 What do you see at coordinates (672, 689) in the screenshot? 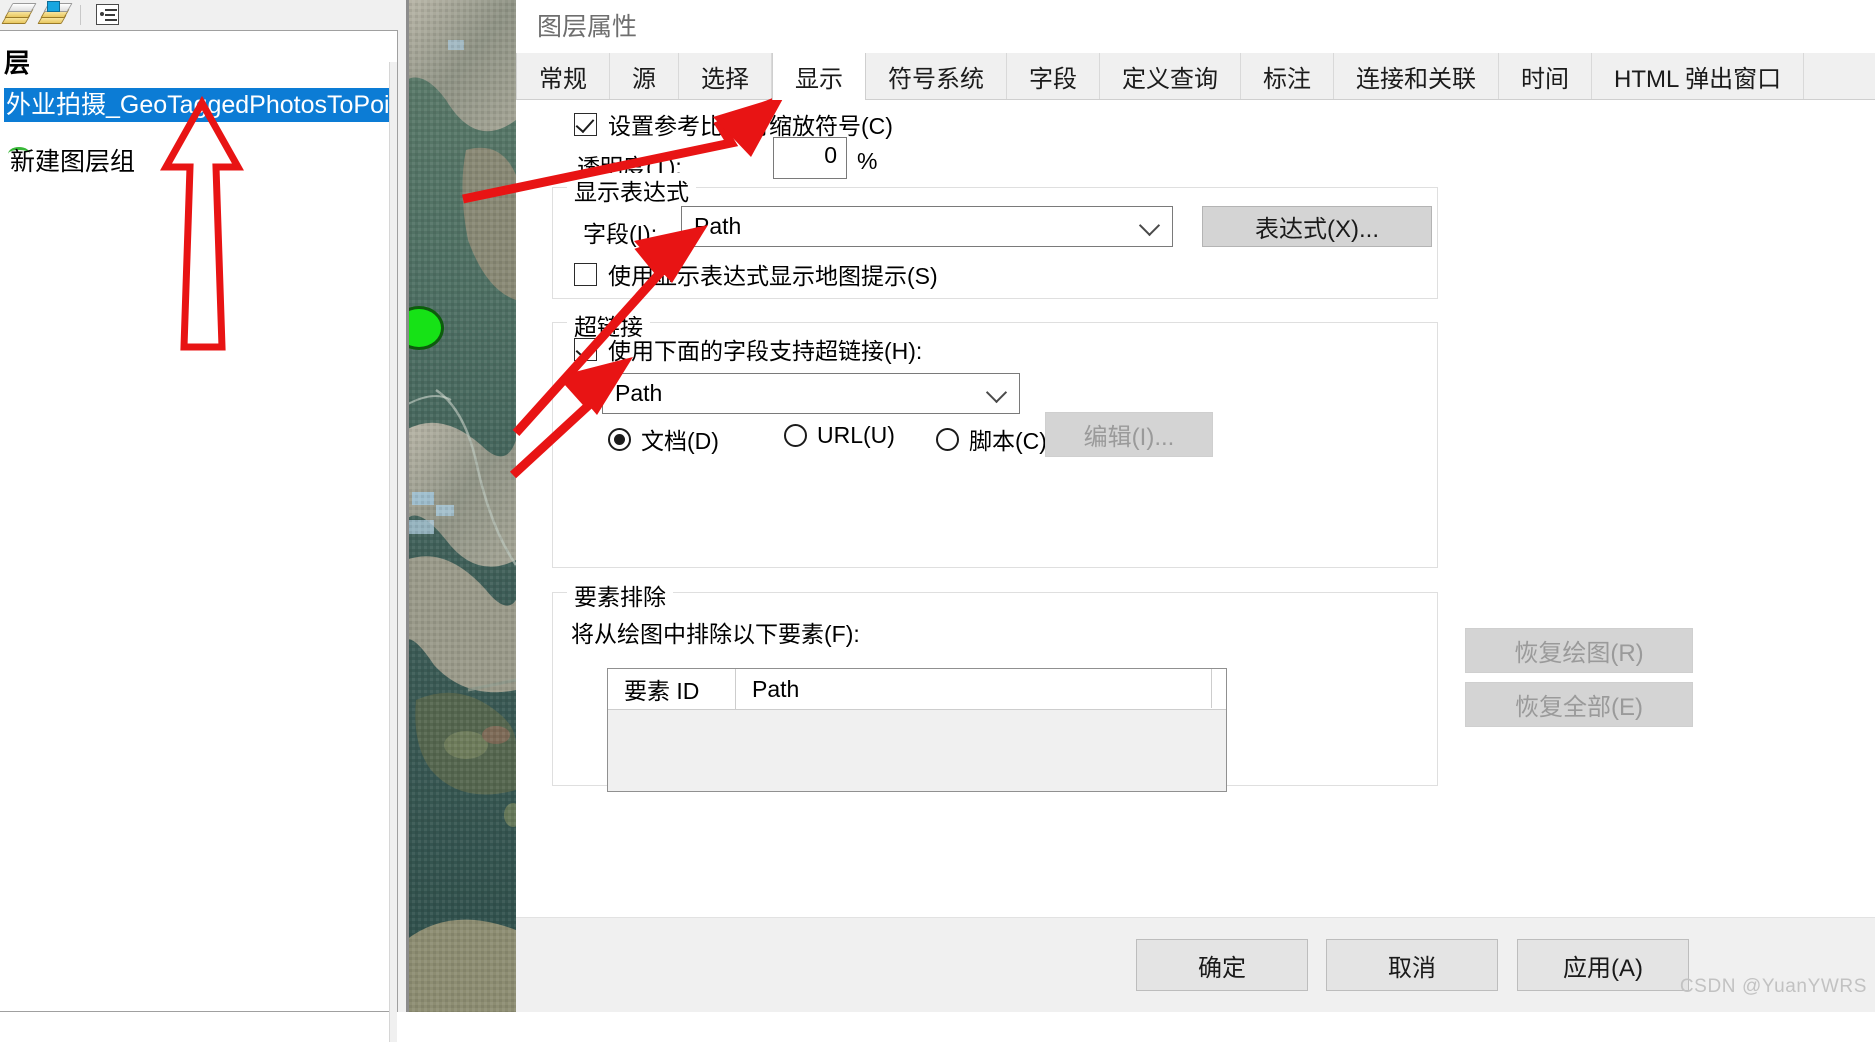
I see `column-header-feature-id: 要素 ID` at bounding box center [672, 689].